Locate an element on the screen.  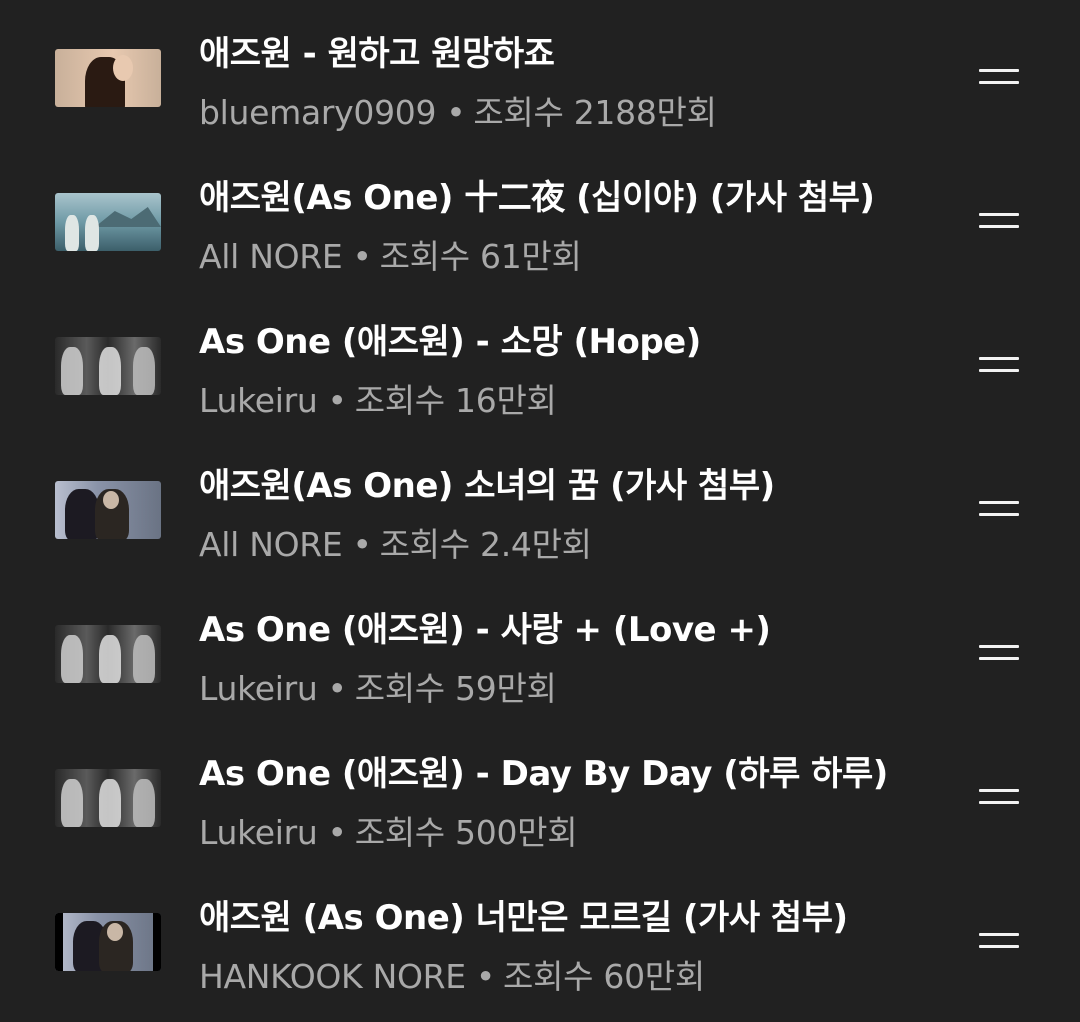
view-count: 조회수 60만회 is located at coordinates (604, 976).